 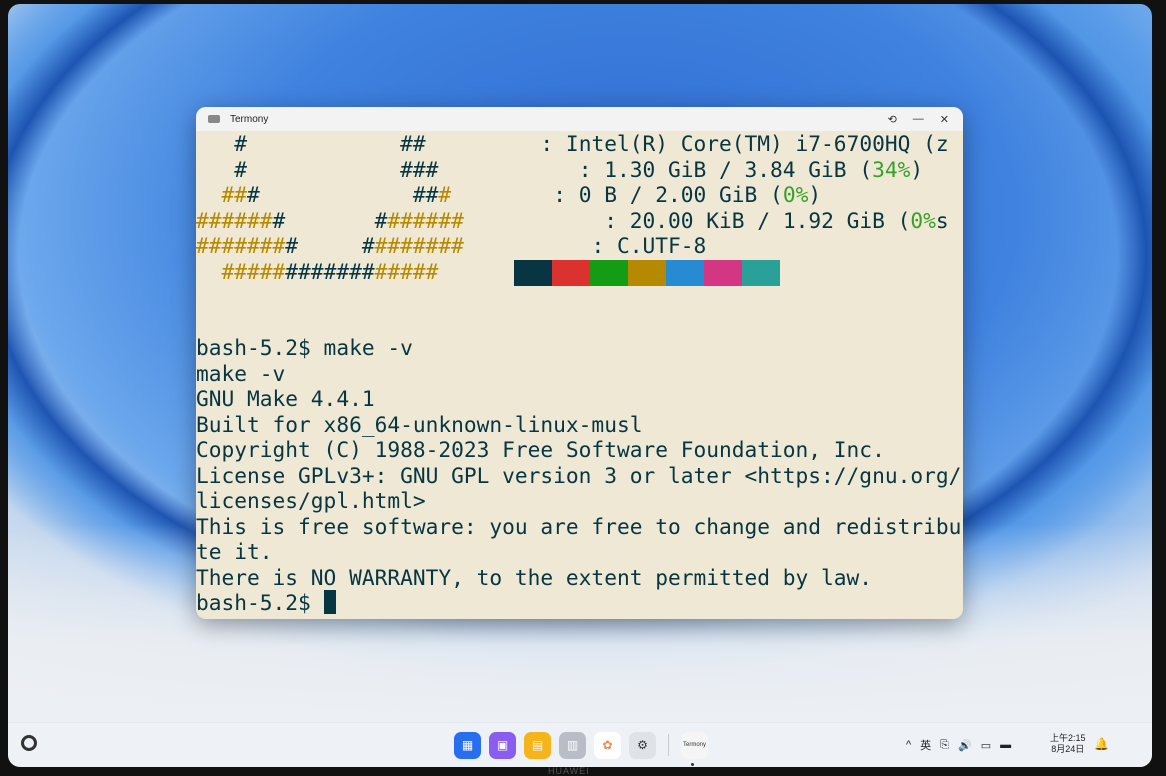 What do you see at coordinates (249, 119) in the screenshot?
I see `window-title: Termony` at bounding box center [249, 119].